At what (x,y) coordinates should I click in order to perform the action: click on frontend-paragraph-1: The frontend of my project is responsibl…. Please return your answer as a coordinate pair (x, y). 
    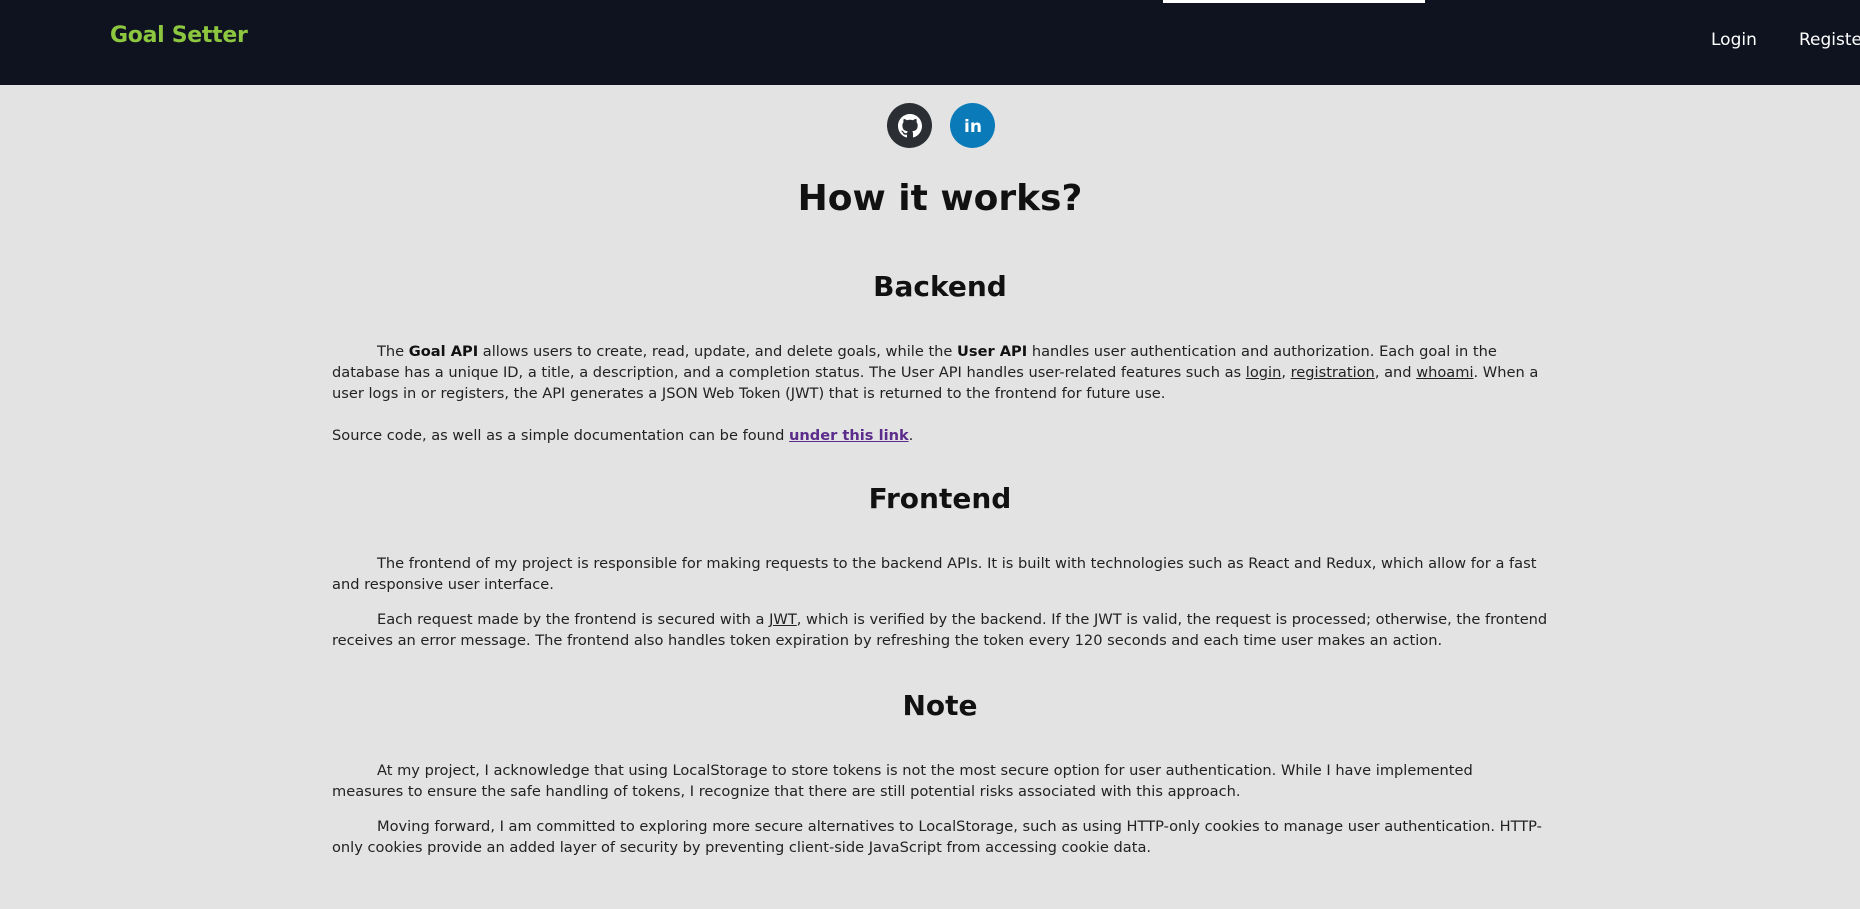
    Looking at the image, I should click on (934, 574).